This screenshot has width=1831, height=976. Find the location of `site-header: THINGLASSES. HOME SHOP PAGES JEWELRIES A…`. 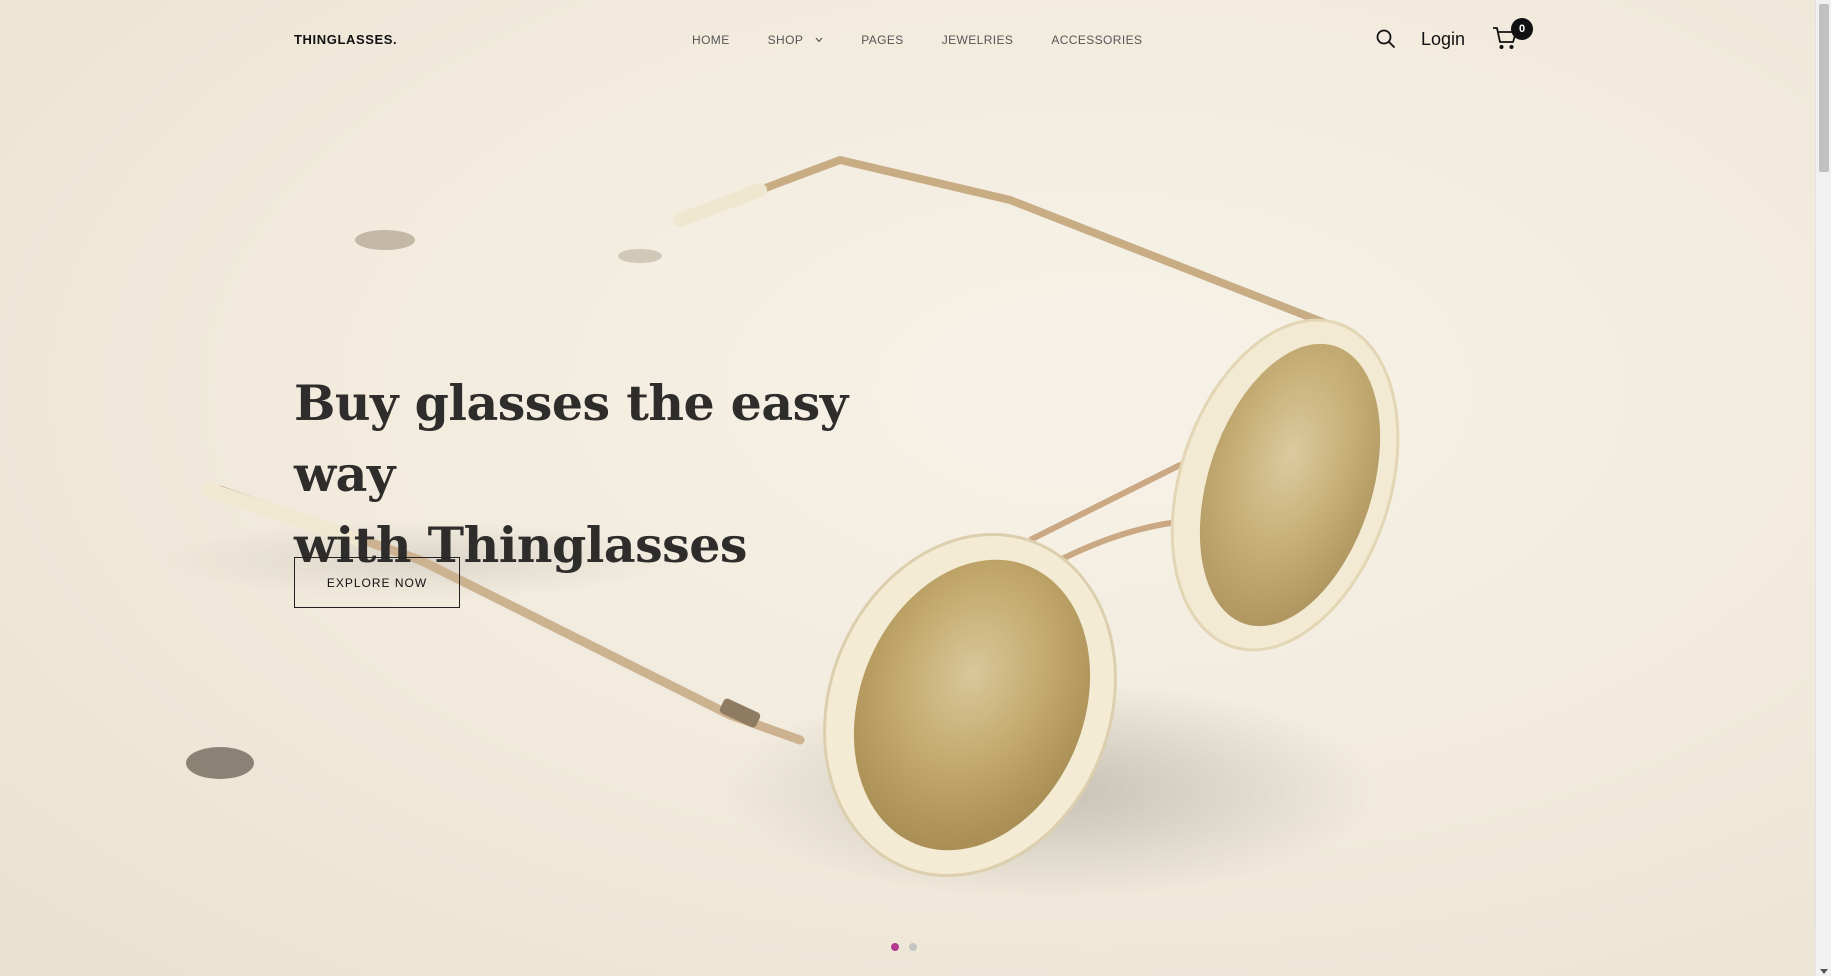

site-header: THINGLASSES. HOME SHOP PAGES JEWELRIES A… is located at coordinates (907, 40).